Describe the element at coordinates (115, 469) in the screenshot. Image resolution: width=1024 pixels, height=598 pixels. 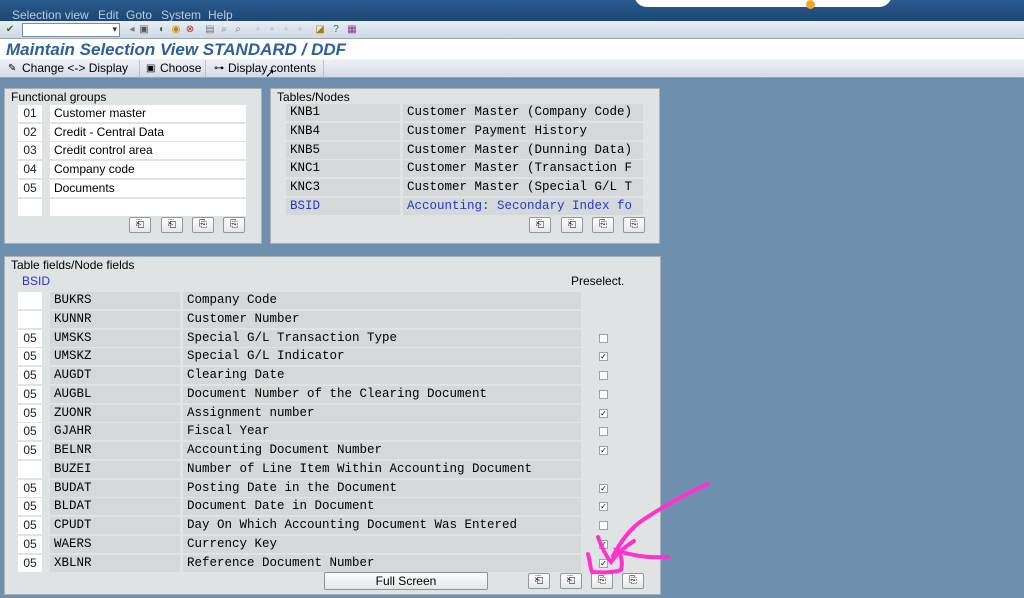
I see `field-row-name: BUZEI` at that location.